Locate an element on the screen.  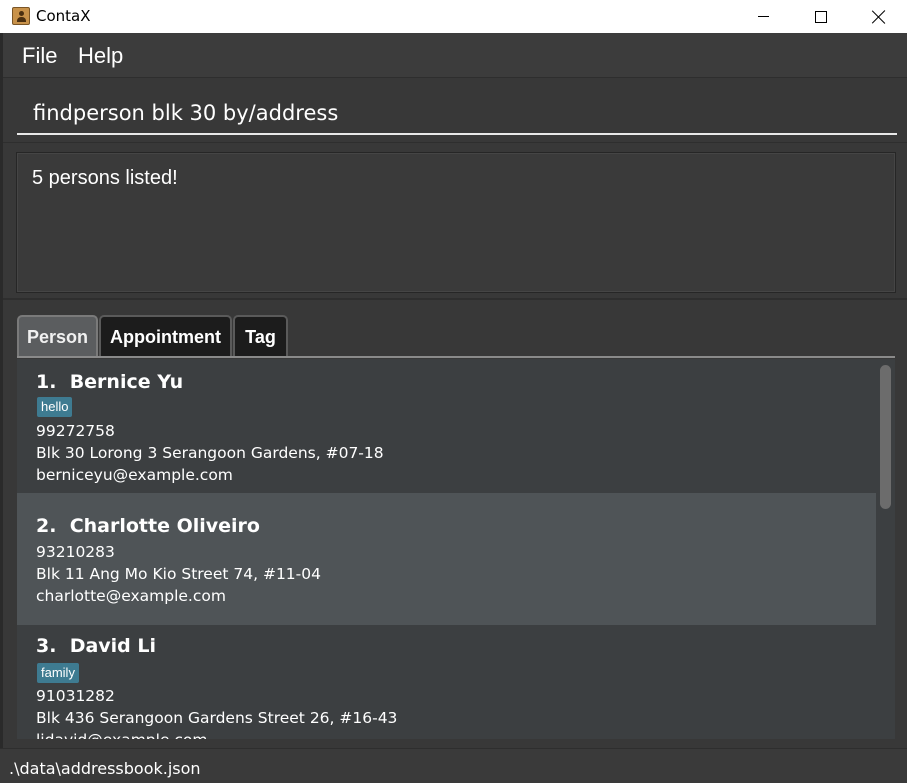
tab-tag: Tag is located at coordinates (260, 336).